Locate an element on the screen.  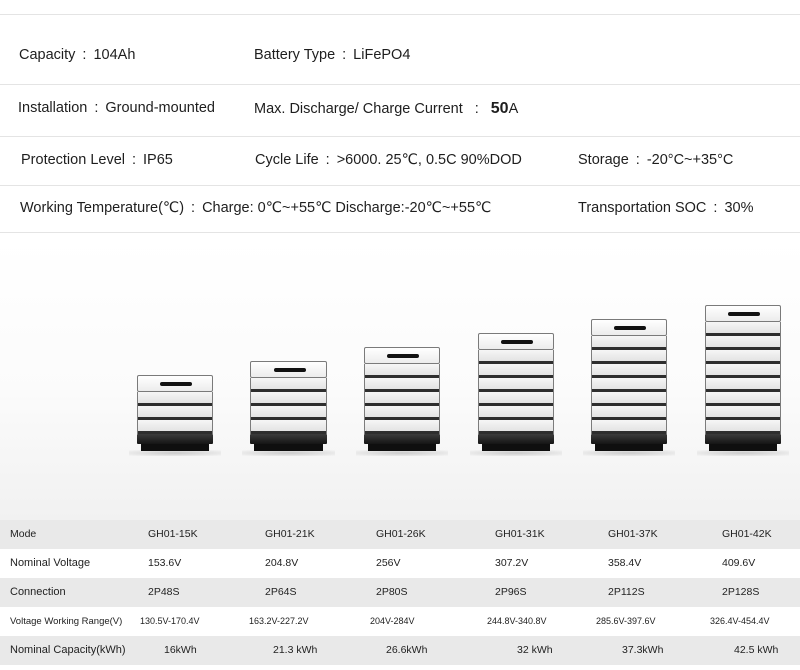
row-label: Connection is located at coordinates (38, 592).